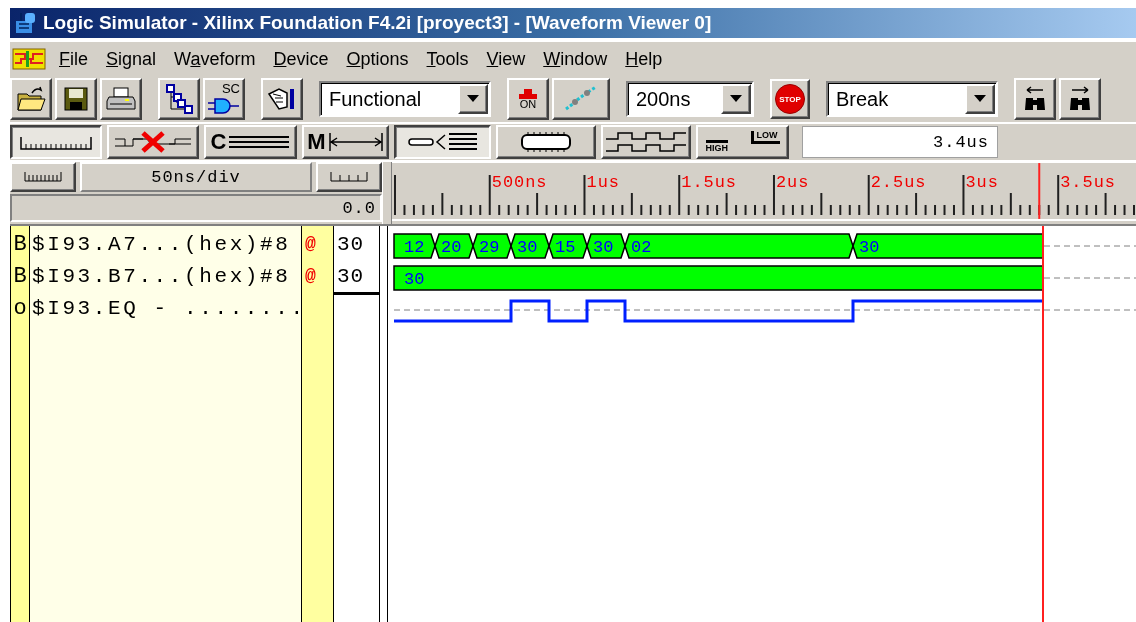 This screenshot has height=622, width=1136. I want to click on open-button, so click(31, 99).